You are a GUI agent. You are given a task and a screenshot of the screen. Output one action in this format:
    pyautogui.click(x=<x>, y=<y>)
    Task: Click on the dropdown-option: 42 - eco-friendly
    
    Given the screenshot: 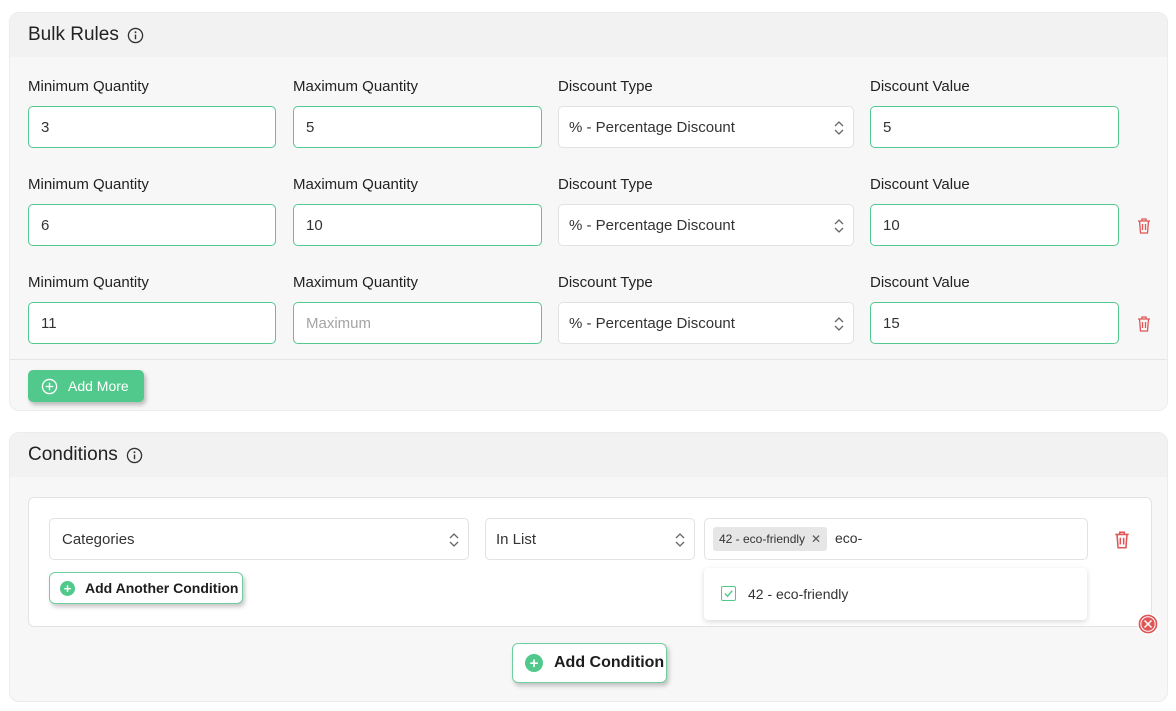 What is the action you would take?
    pyautogui.click(x=798, y=594)
    